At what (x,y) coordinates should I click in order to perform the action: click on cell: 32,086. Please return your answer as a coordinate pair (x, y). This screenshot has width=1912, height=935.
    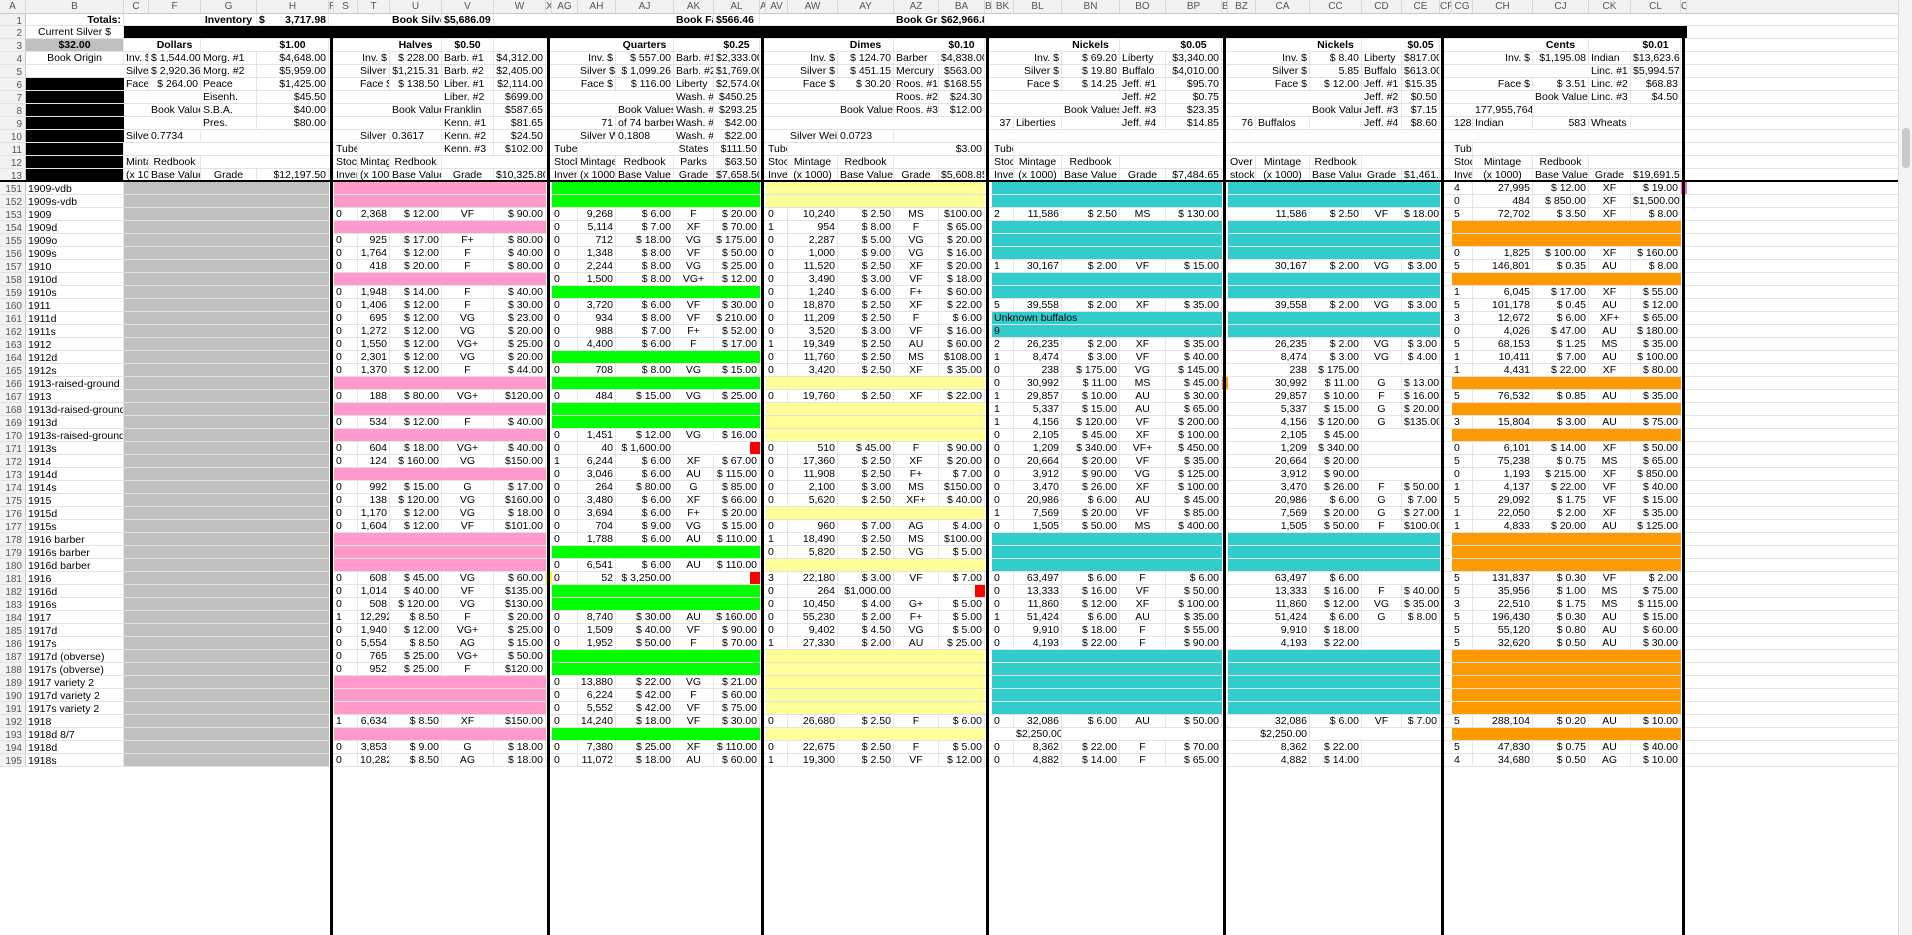
    Looking at the image, I should click on (1283, 721).